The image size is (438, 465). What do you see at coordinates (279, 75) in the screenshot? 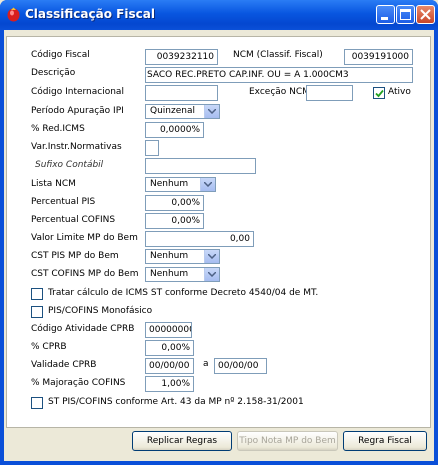
I see `descricao-field: SACO REC.PRETO CAP.INF. OU = A 1.000CM3` at bounding box center [279, 75].